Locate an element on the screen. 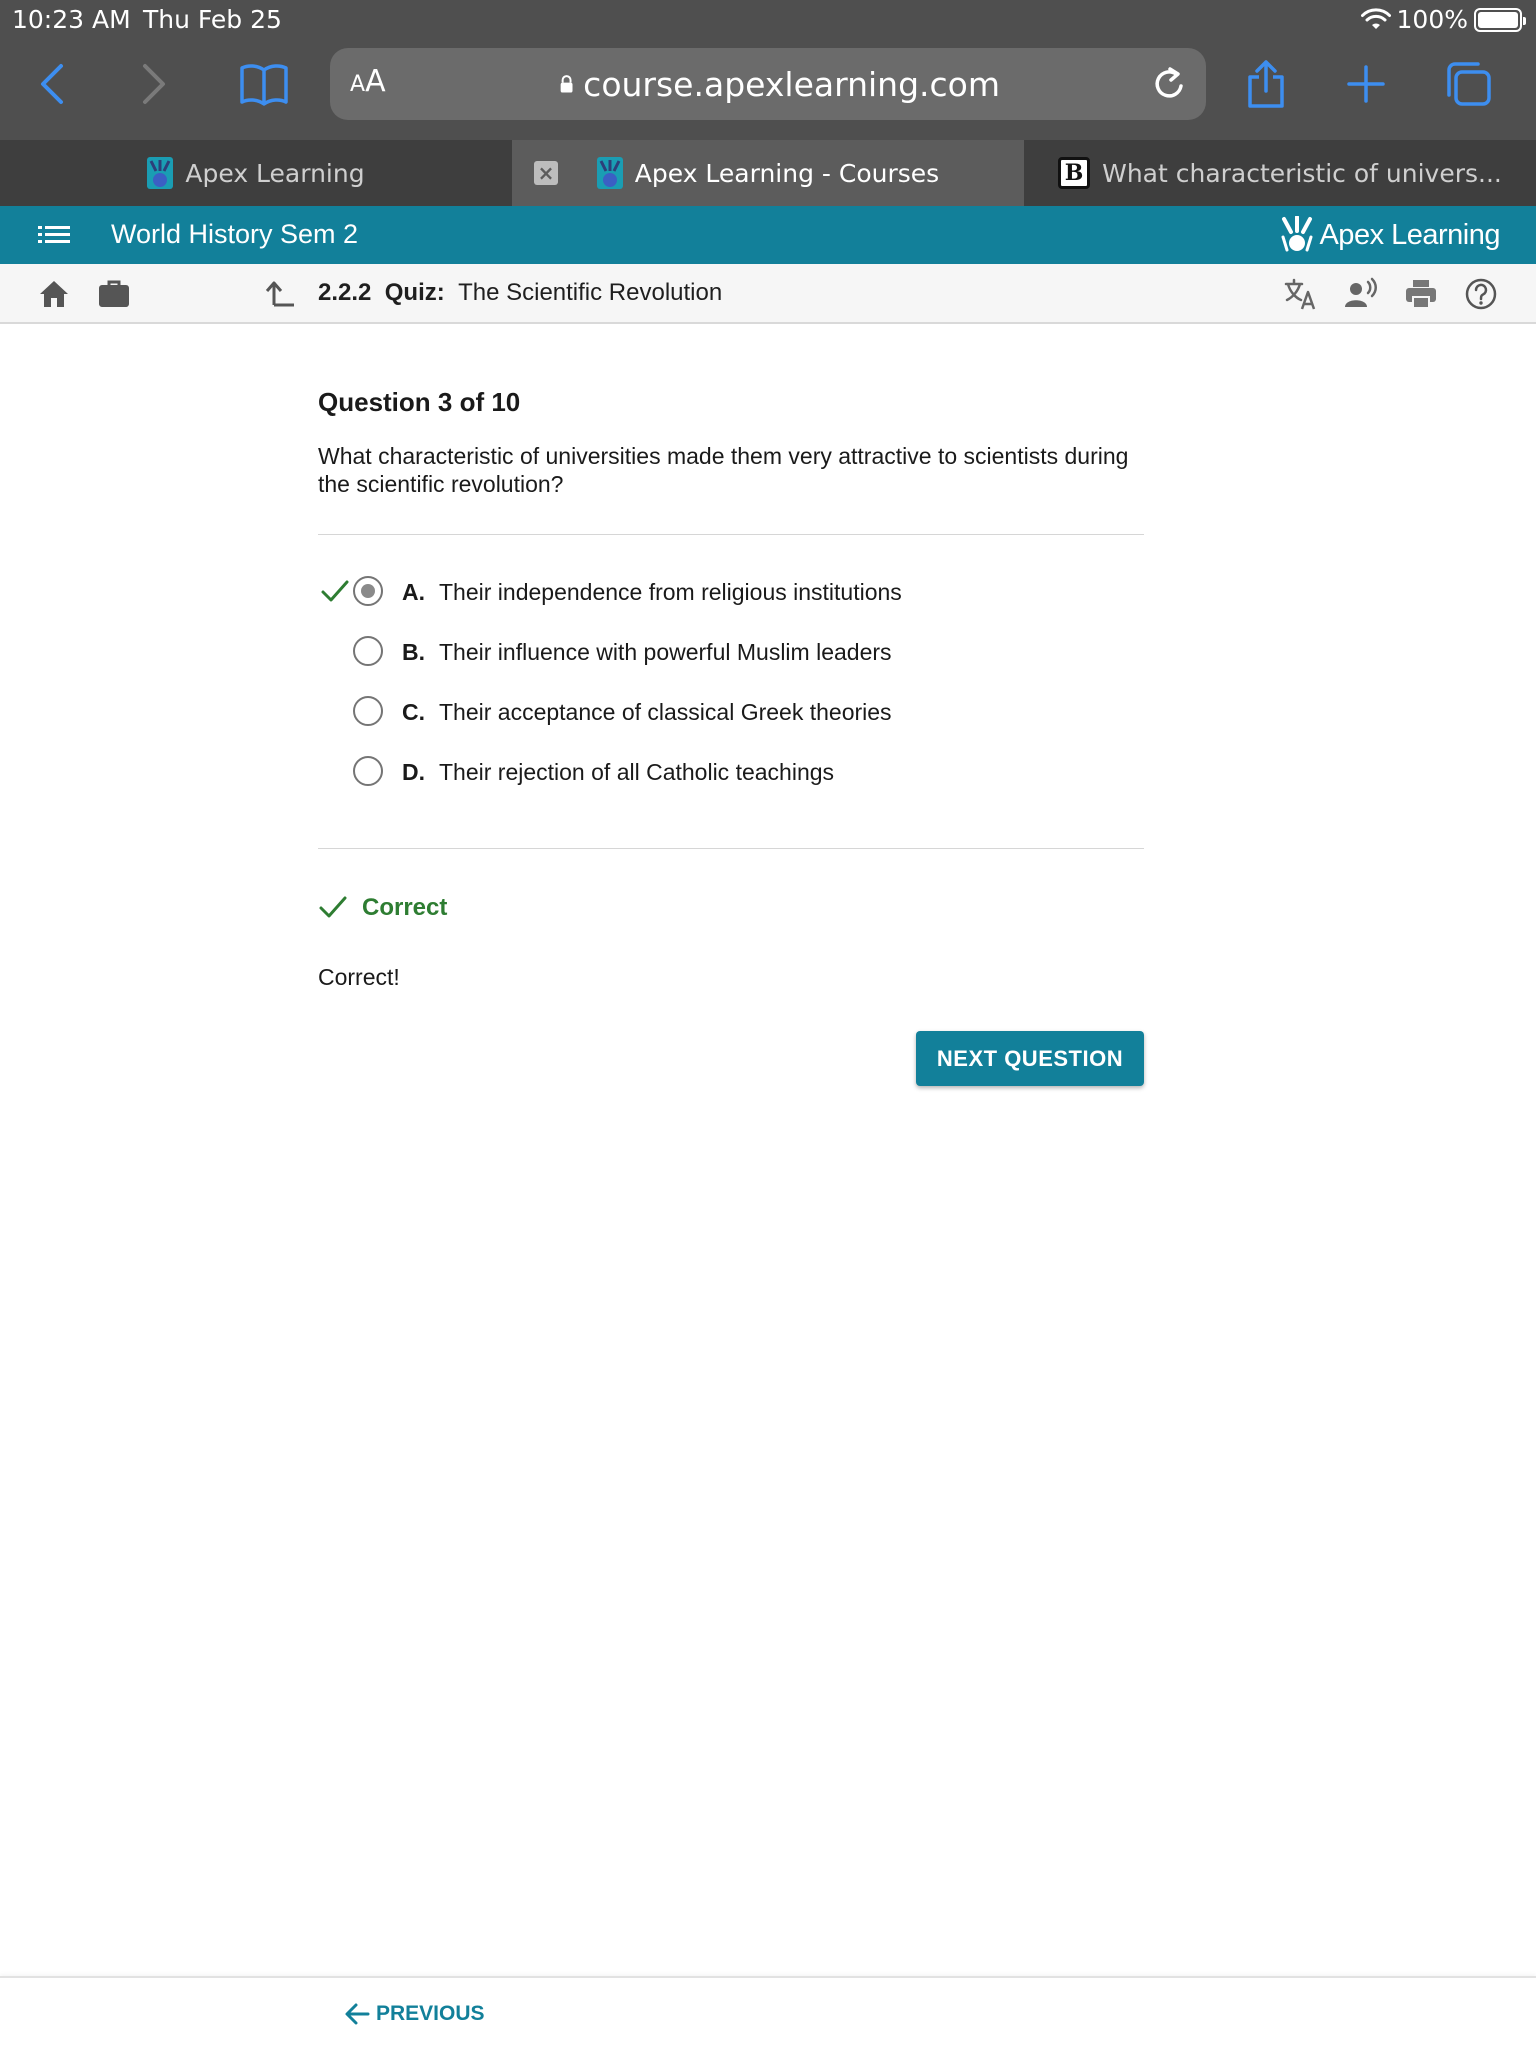  forward-button is located at coordinates (154, 84).